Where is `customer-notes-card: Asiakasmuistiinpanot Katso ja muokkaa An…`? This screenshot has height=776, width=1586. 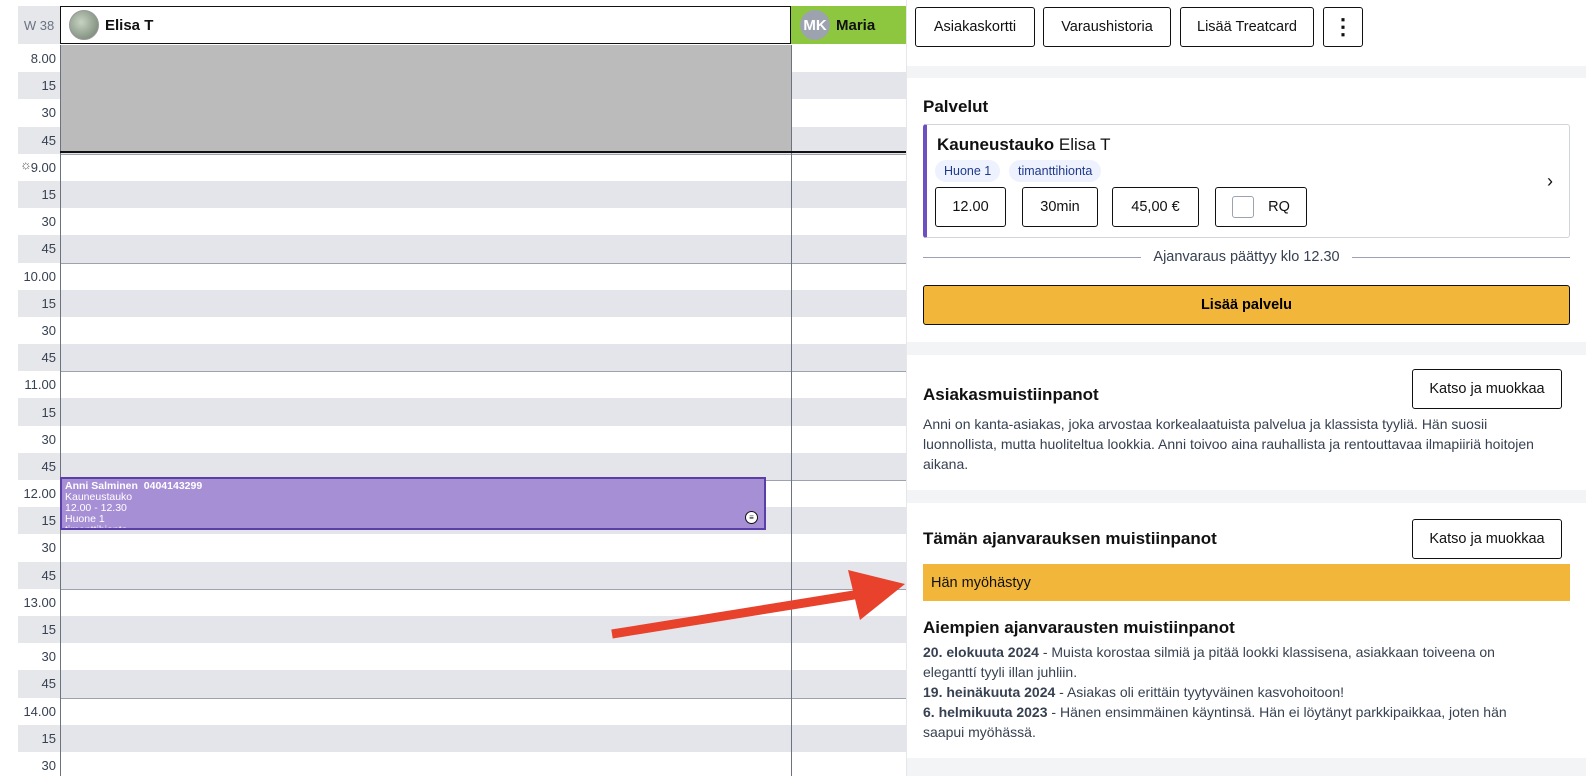 customer-notes-card: Asiakasmuistiinpanot Katso ja muokkaa An… is located at coordinates (1246, 422).